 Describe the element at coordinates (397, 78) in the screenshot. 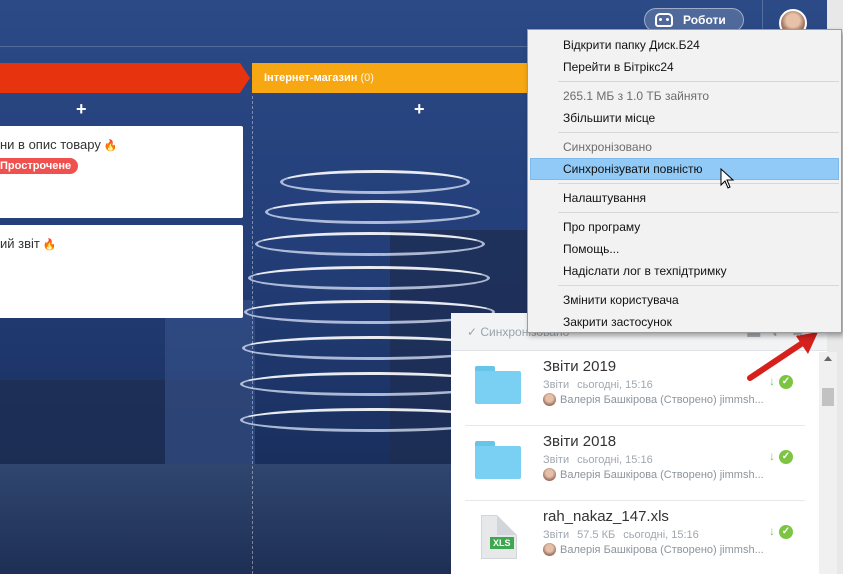

I see `kanban-column-header-online-store: Інтернет-магазин (0)` at that location.